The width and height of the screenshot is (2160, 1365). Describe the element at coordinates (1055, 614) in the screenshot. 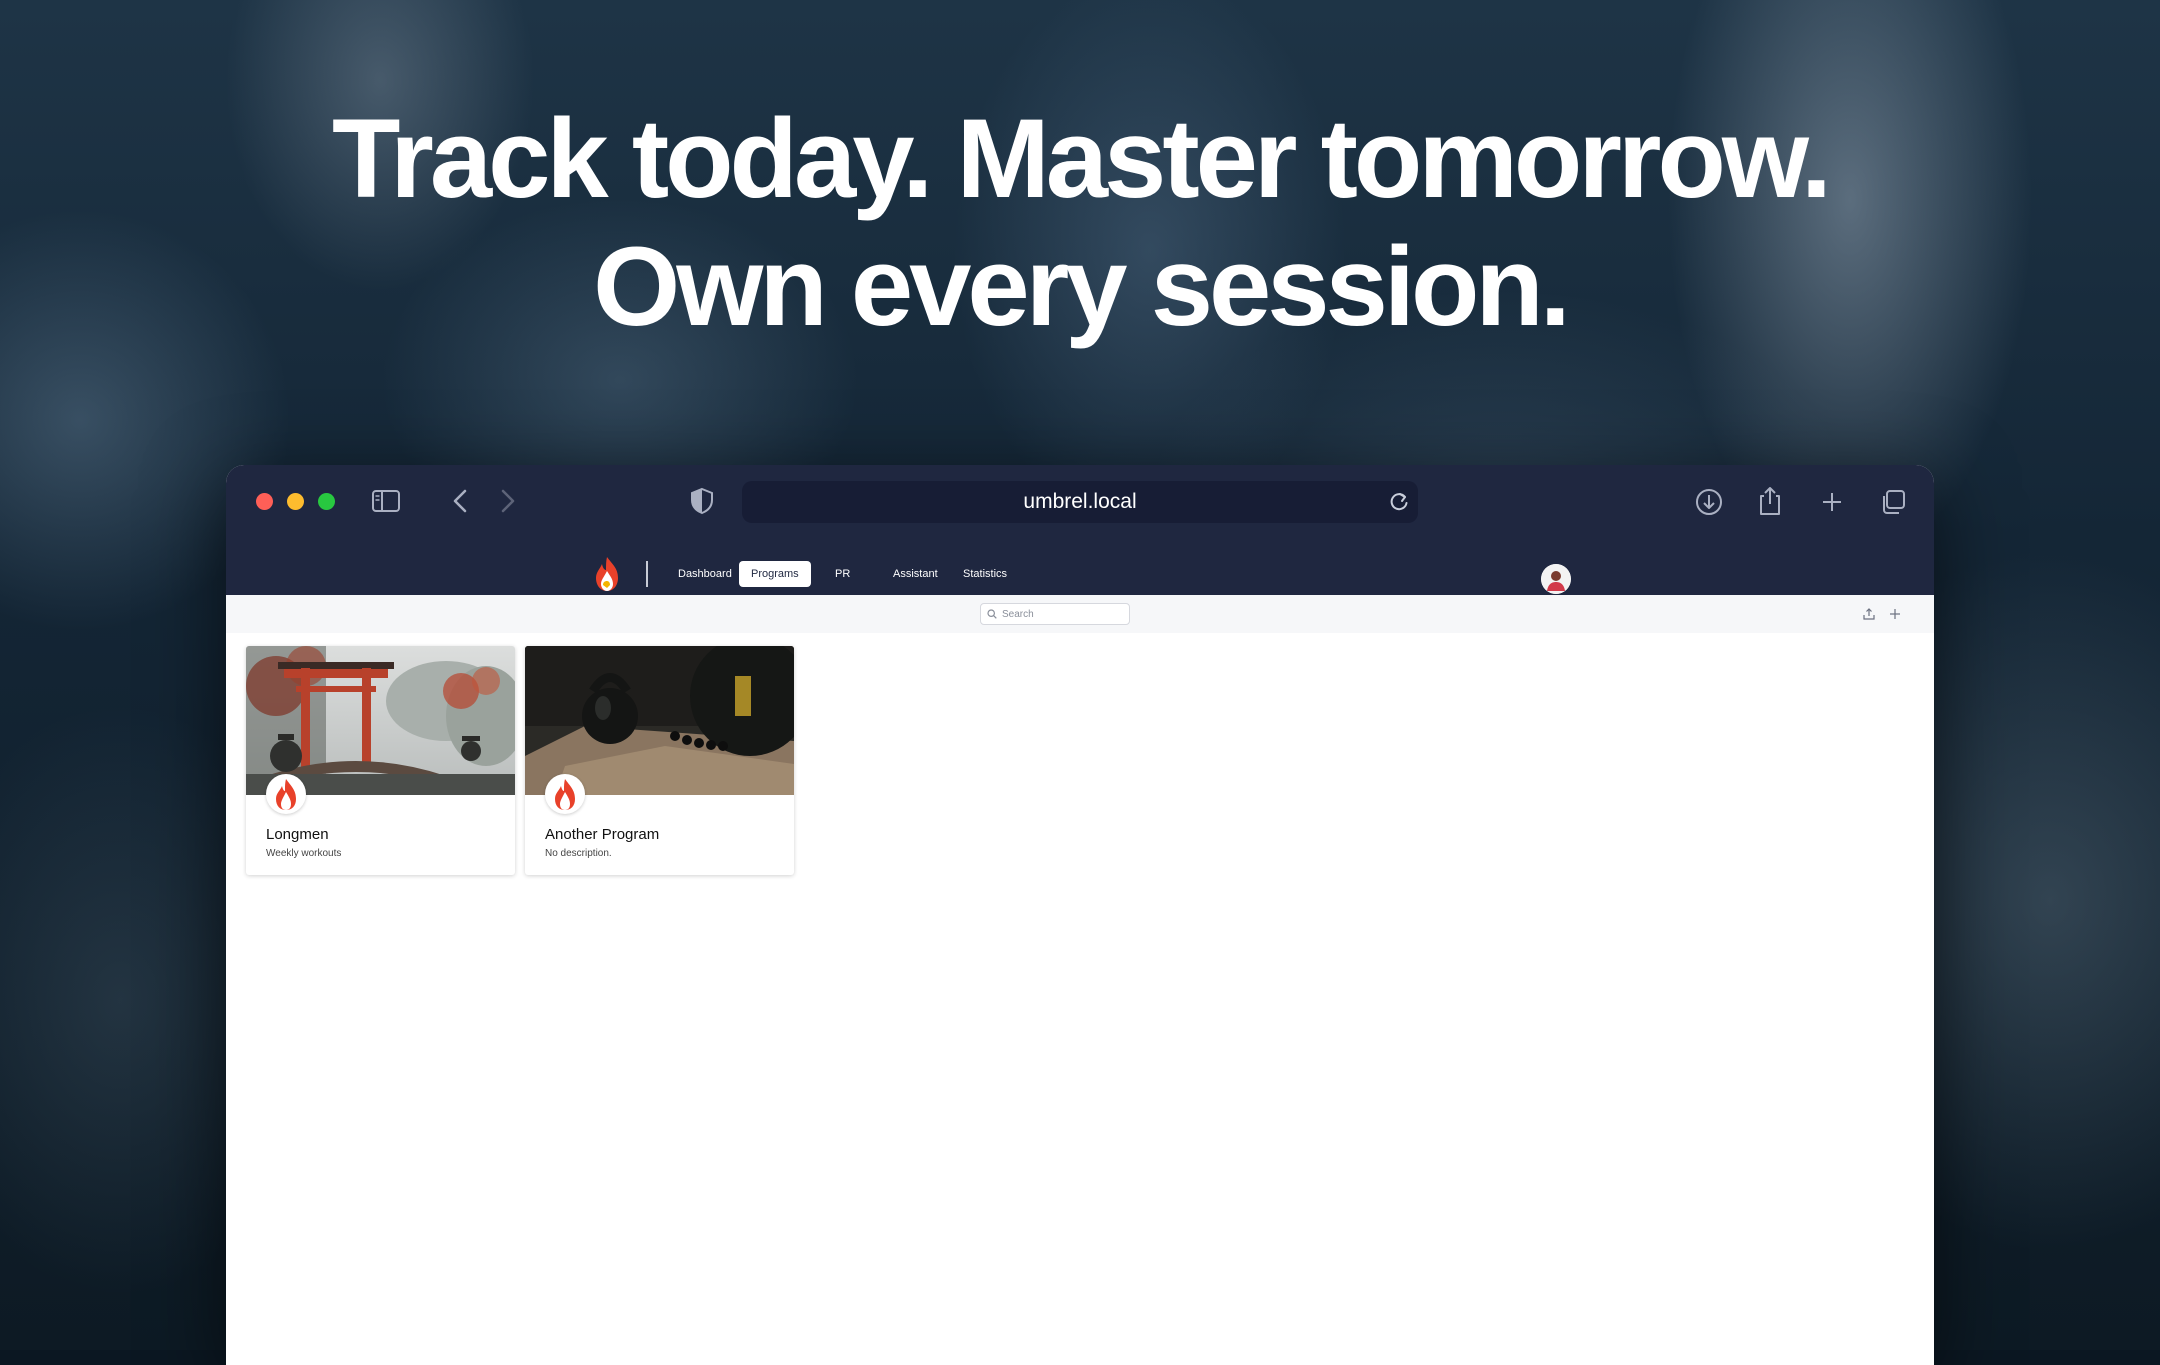

I see `search-input: Search` at that location.